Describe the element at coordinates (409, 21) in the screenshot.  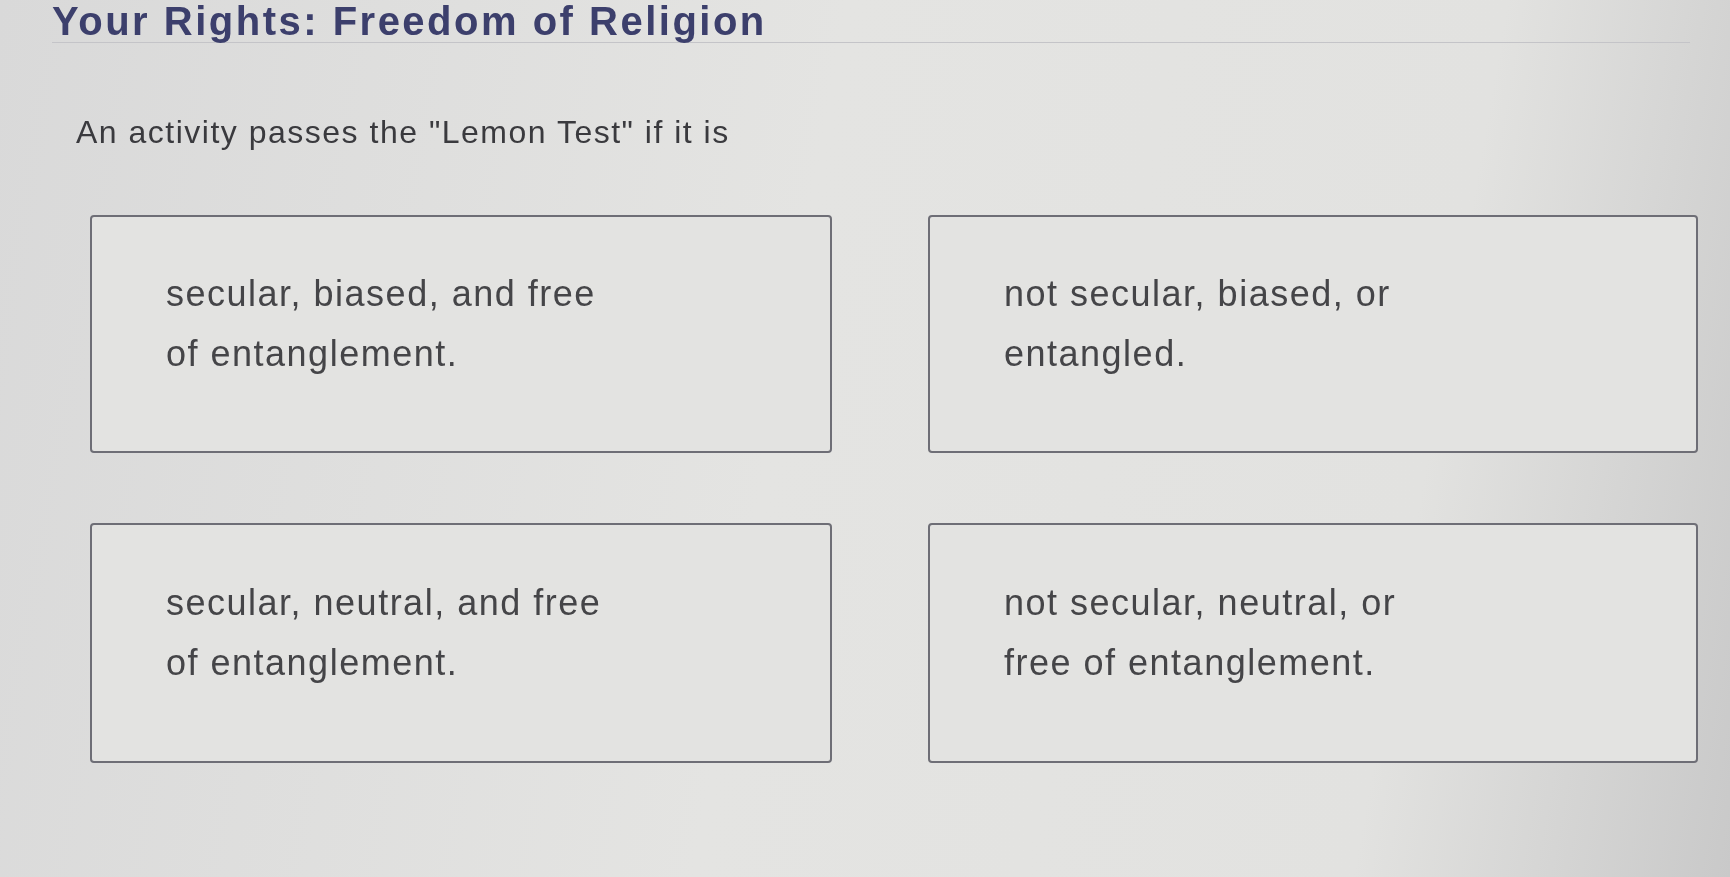
I see `page-title: Your Rights: Freedom of Religion` at that location.